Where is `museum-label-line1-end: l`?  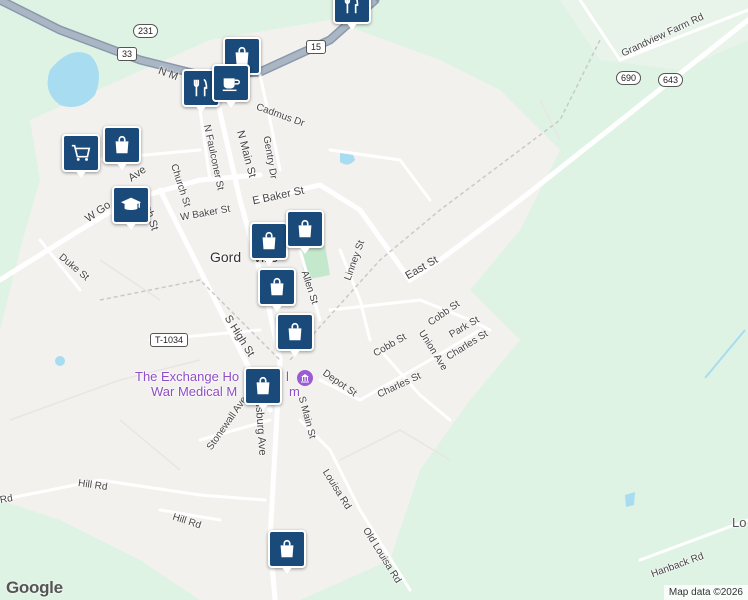
museum-label-line1-end: l is located at coordinates (287, 376).